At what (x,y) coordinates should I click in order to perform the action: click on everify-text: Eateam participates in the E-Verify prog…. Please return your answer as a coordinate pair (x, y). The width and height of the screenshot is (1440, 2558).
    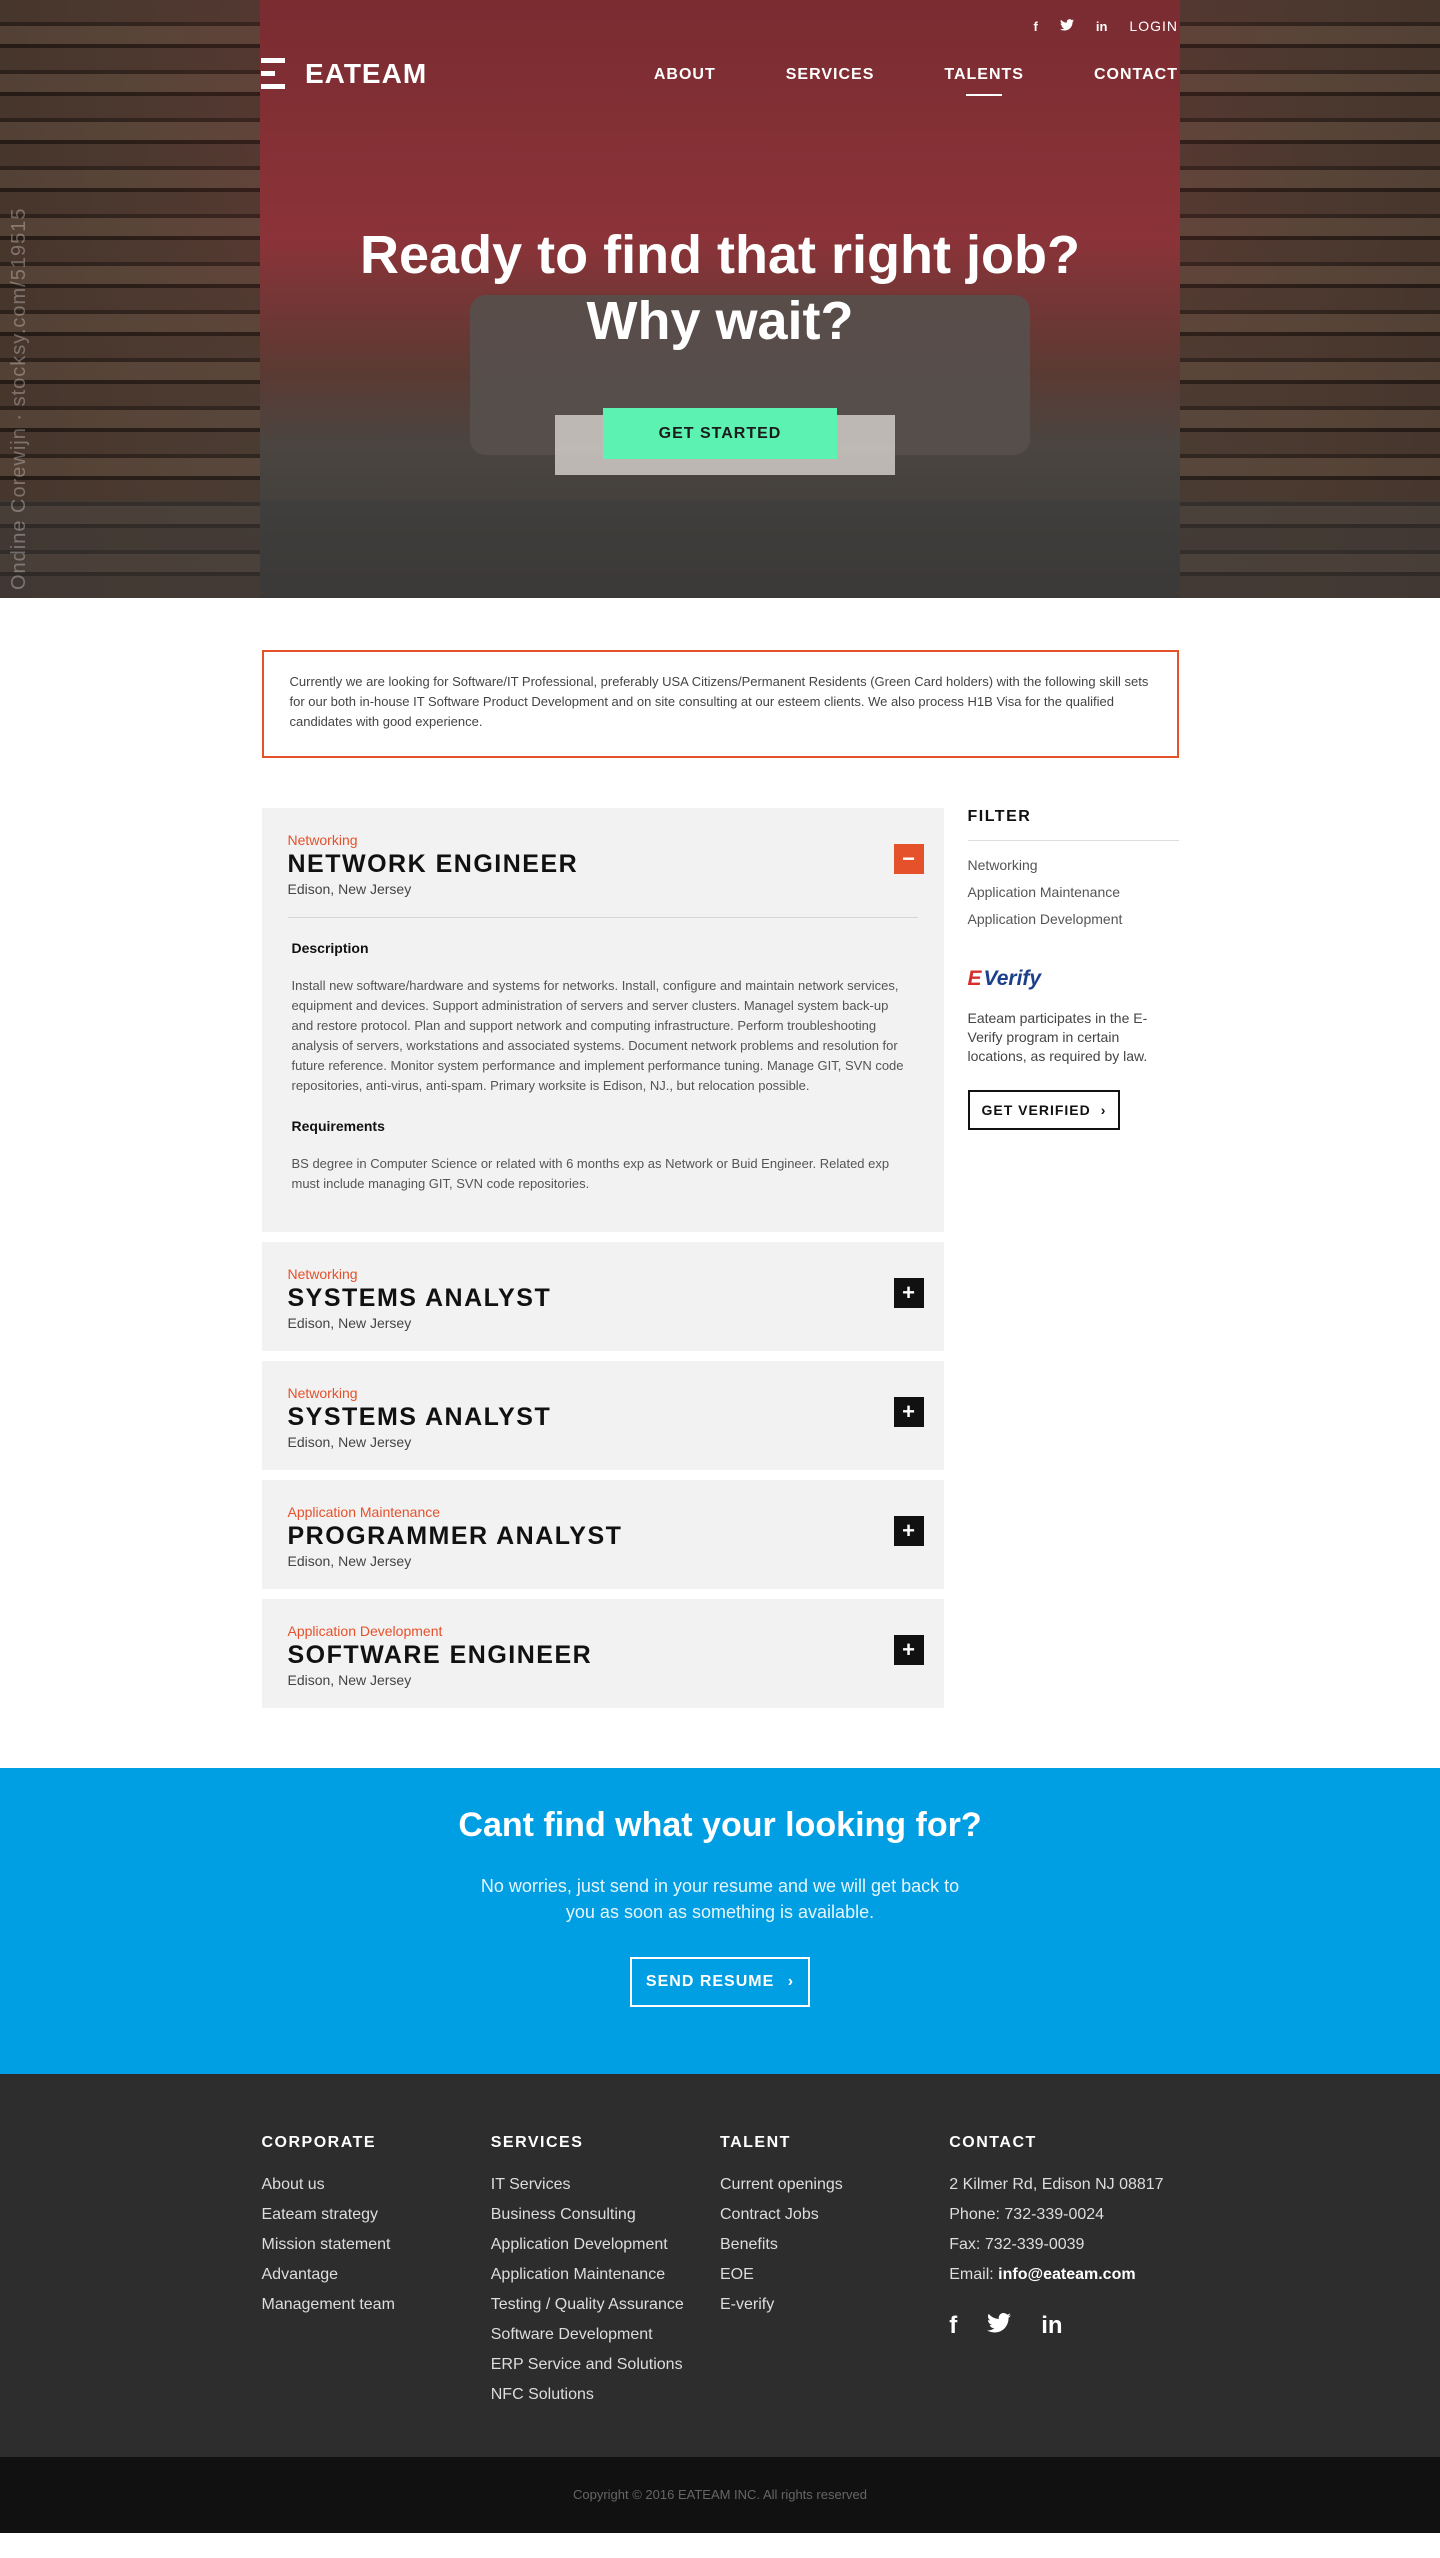
    Looking at the image, I should click on (1057, 1037).